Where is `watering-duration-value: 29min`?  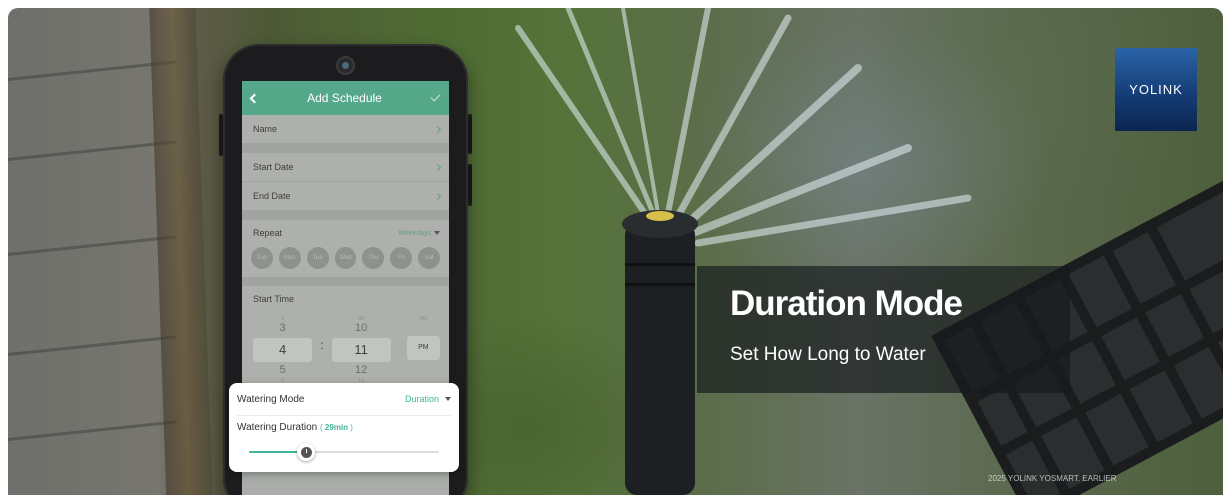 watering-duration-value: 29min is located at coordinates (336, 427).